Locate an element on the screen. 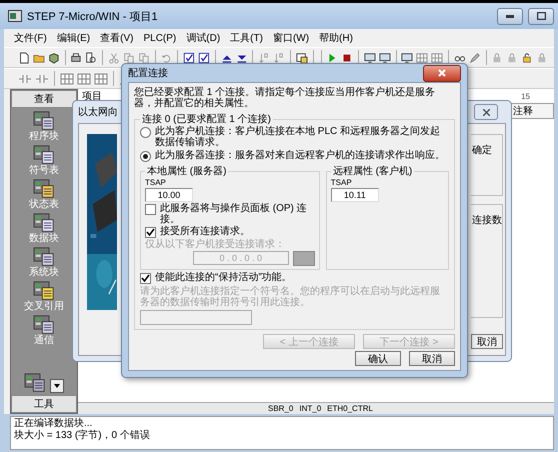 The height and width of the screenshot is (452, 558). option-label: 此为服务器连接：服务器对来自远程客户机的连接请求作出响应。 is located at coordinates (300, 155).